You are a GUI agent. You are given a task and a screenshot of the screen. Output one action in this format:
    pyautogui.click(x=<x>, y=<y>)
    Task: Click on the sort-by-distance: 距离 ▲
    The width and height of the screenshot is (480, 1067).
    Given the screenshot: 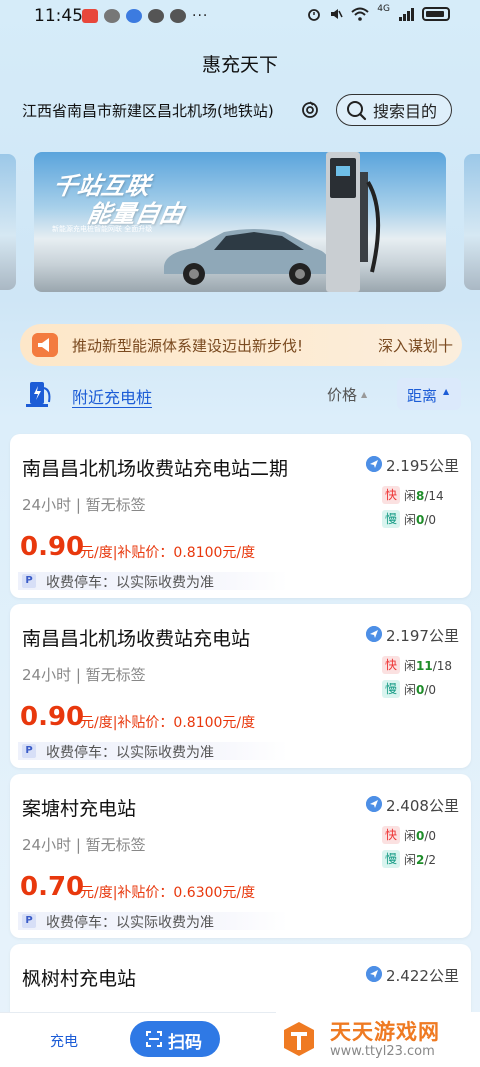 What is the action you would take?
    pyautogui.click(x=429, y=394)
    